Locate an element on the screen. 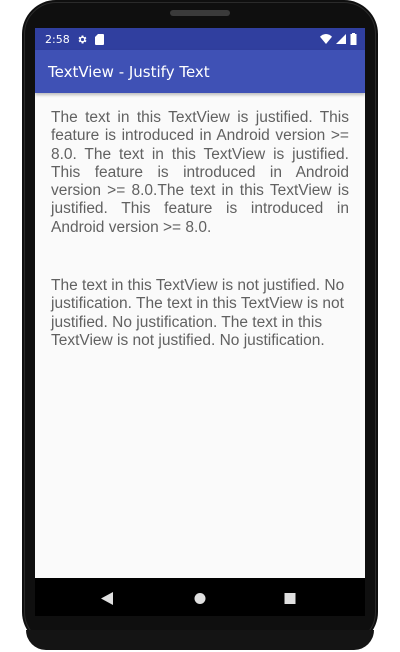  speaker-grille is located at coordinates (200, 13).